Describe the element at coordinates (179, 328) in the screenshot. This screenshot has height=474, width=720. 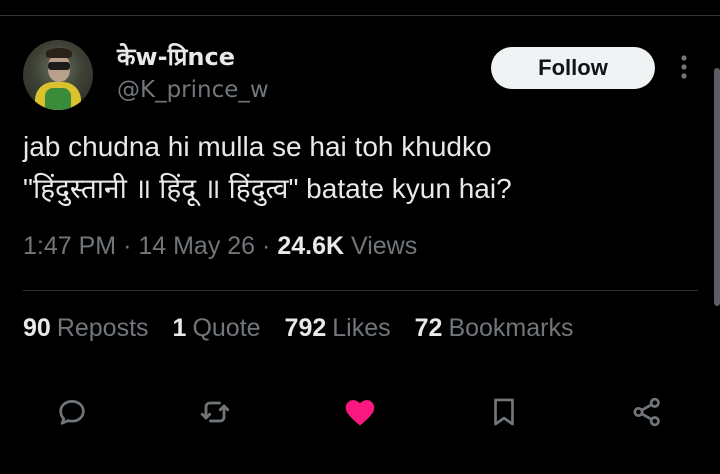
I see `quotes-count: 1` at that location.